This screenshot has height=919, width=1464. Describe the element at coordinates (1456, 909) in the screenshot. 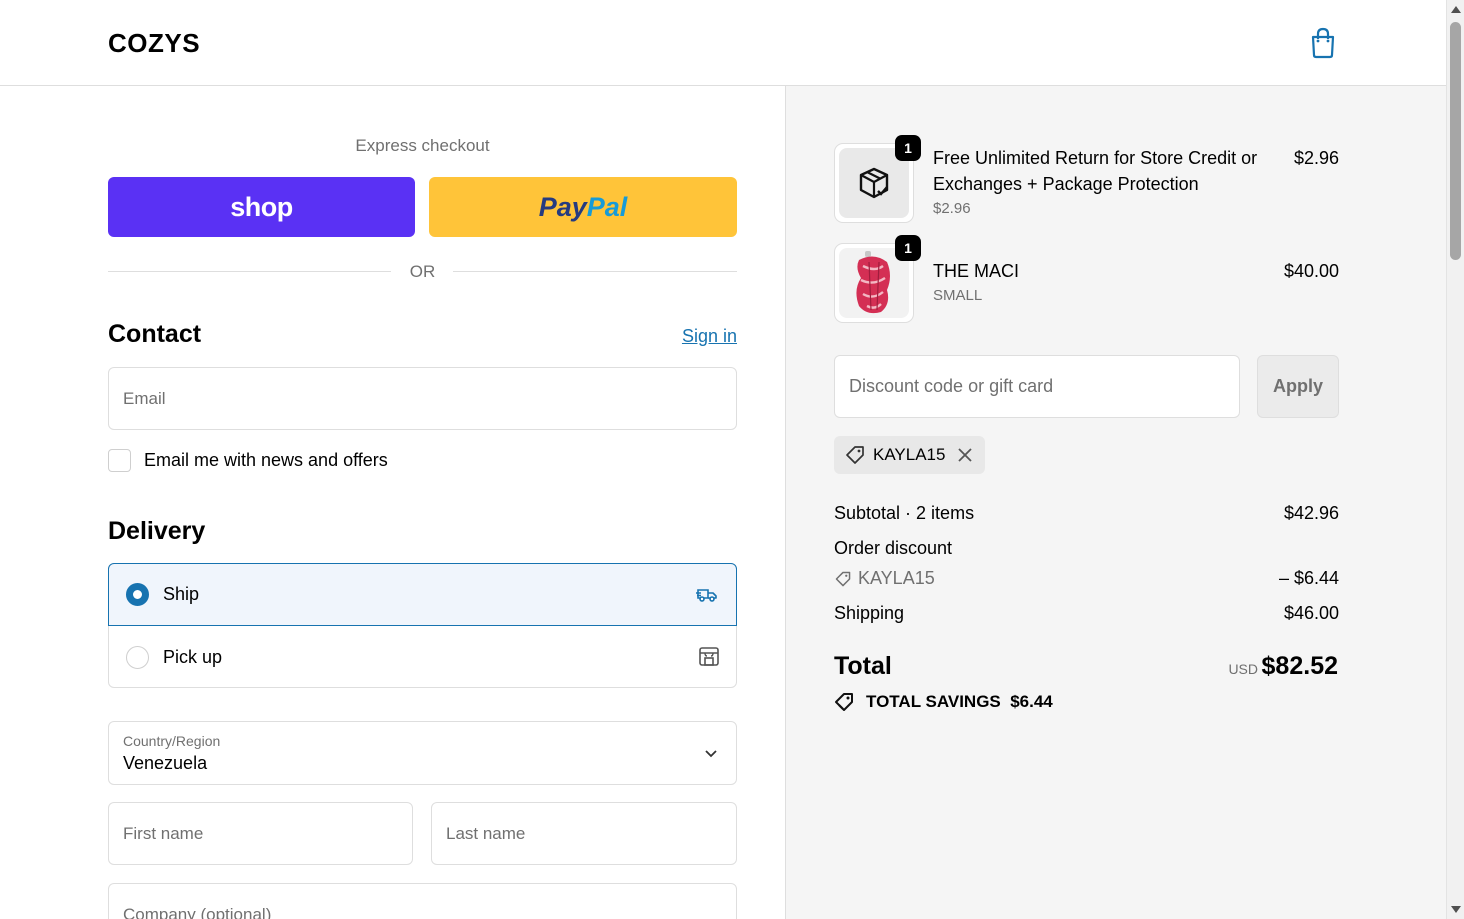

I see `scroll-down-arrow` at that location.